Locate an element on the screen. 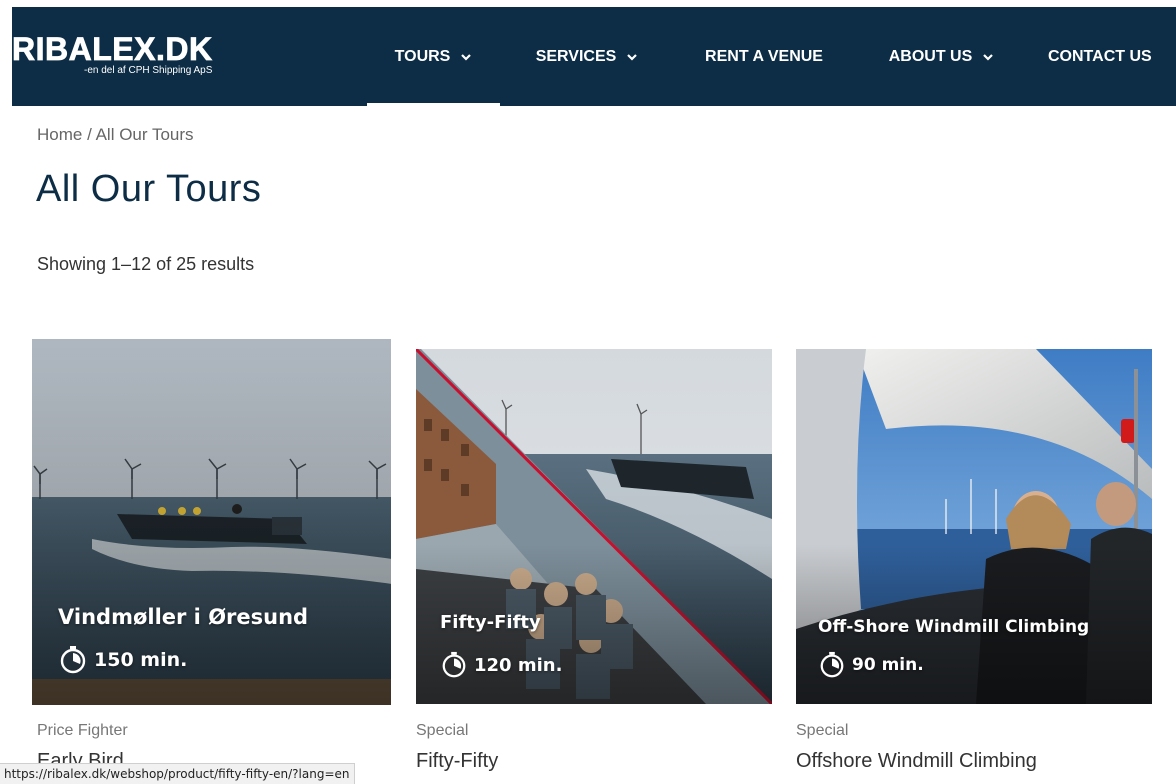  product-image-early-bird: Vindmøller i Øresund 150 min. is located at coordinates (211, 522).